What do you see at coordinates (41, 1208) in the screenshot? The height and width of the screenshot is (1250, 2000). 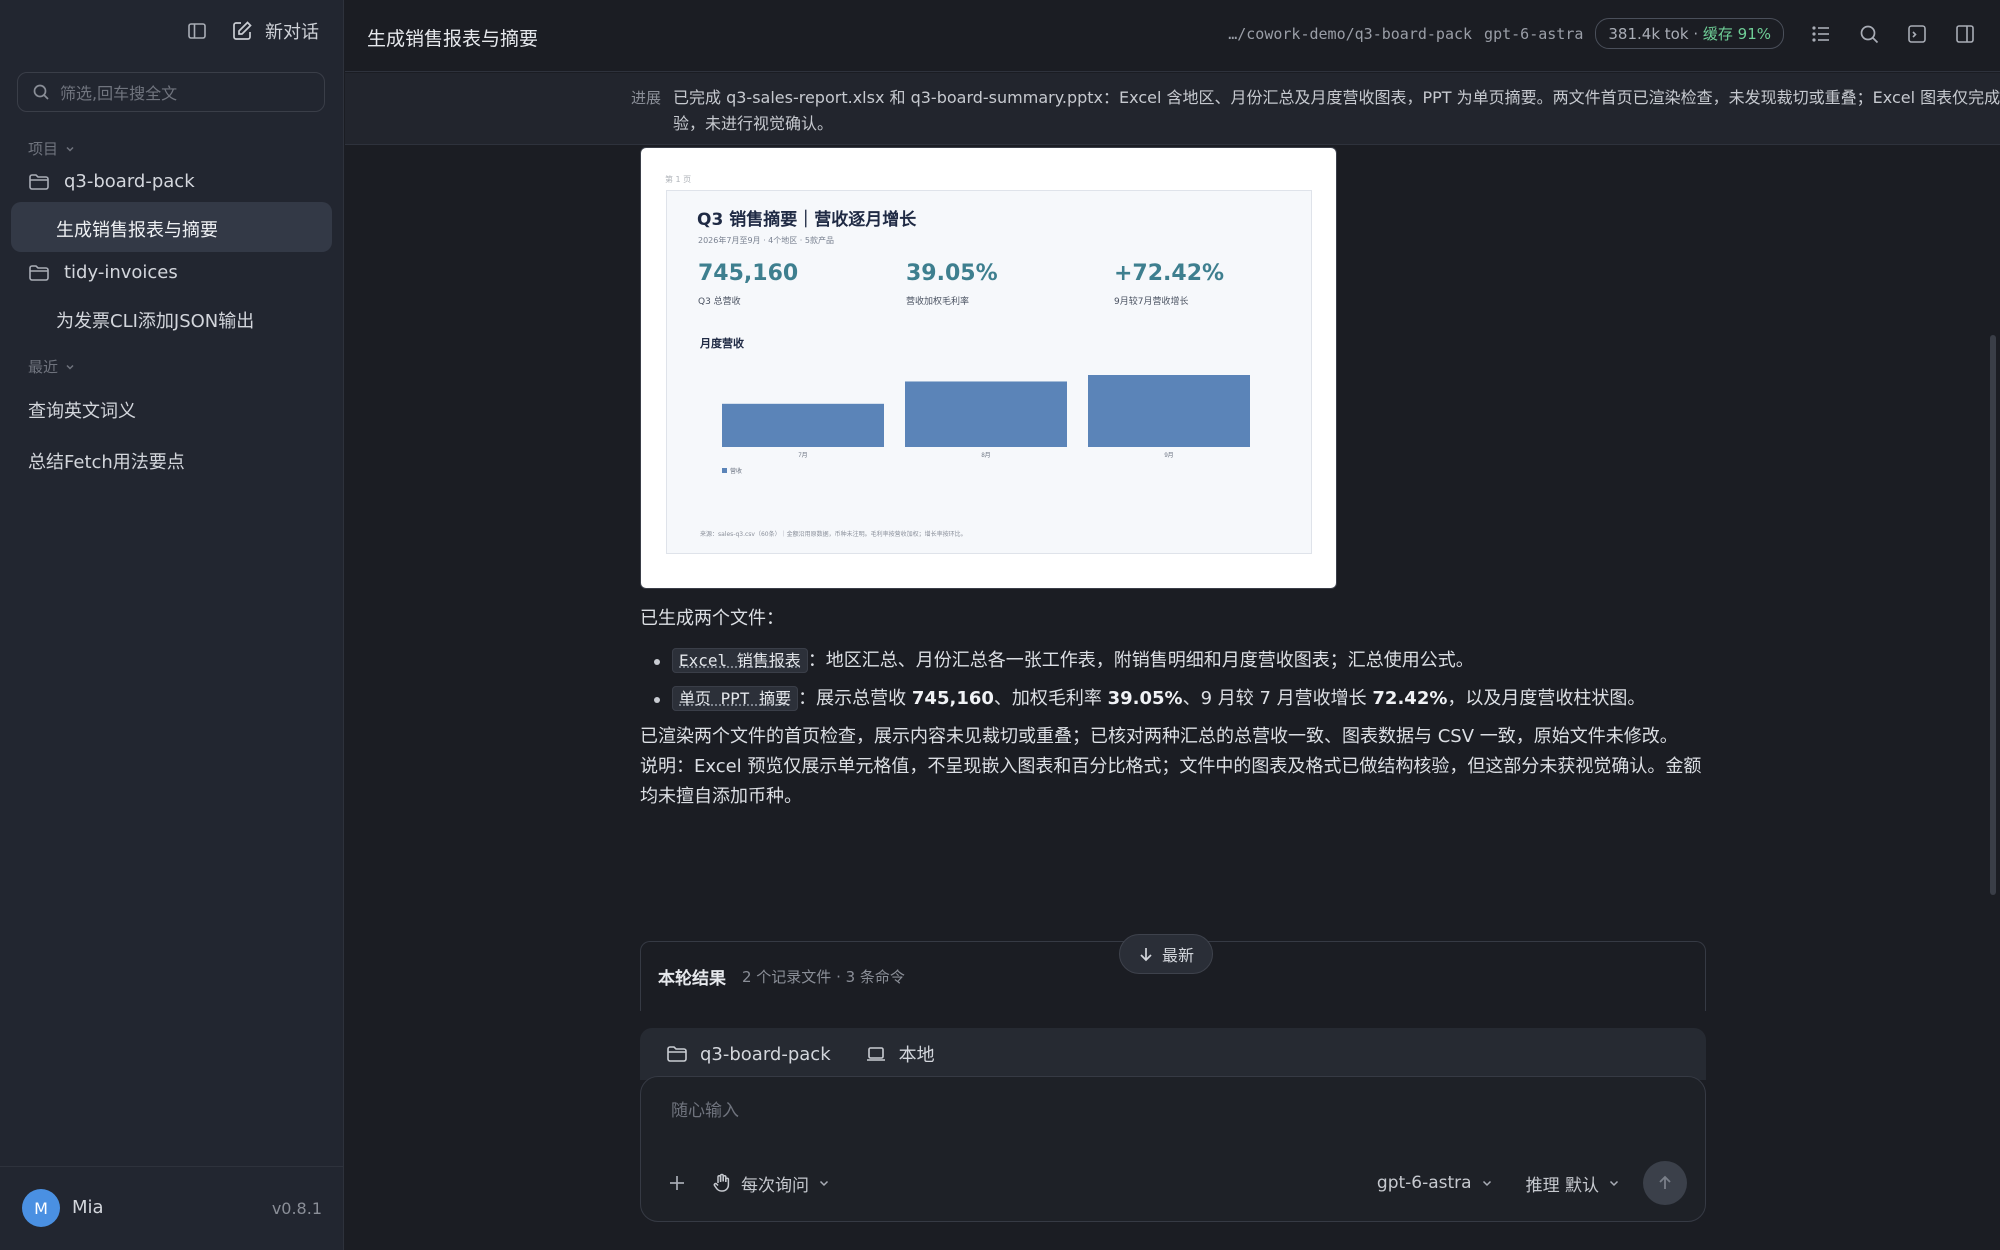 I see `avatar: M` at bounding box center [41, 1208].